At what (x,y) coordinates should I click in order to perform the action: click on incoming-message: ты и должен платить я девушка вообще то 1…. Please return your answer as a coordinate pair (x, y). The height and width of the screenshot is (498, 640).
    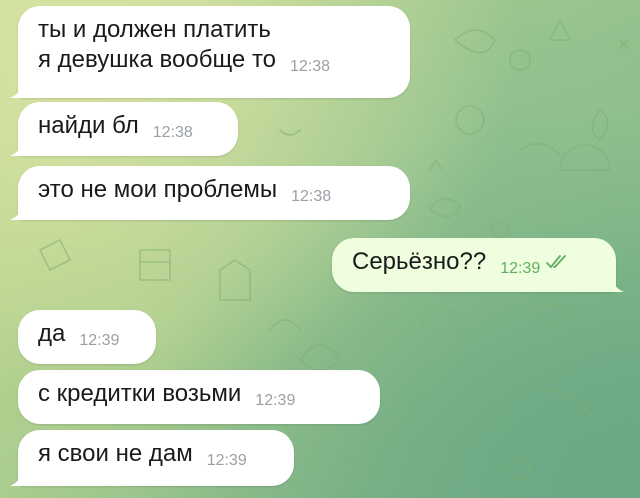
    Looking at the image, I should click on (210, 52).